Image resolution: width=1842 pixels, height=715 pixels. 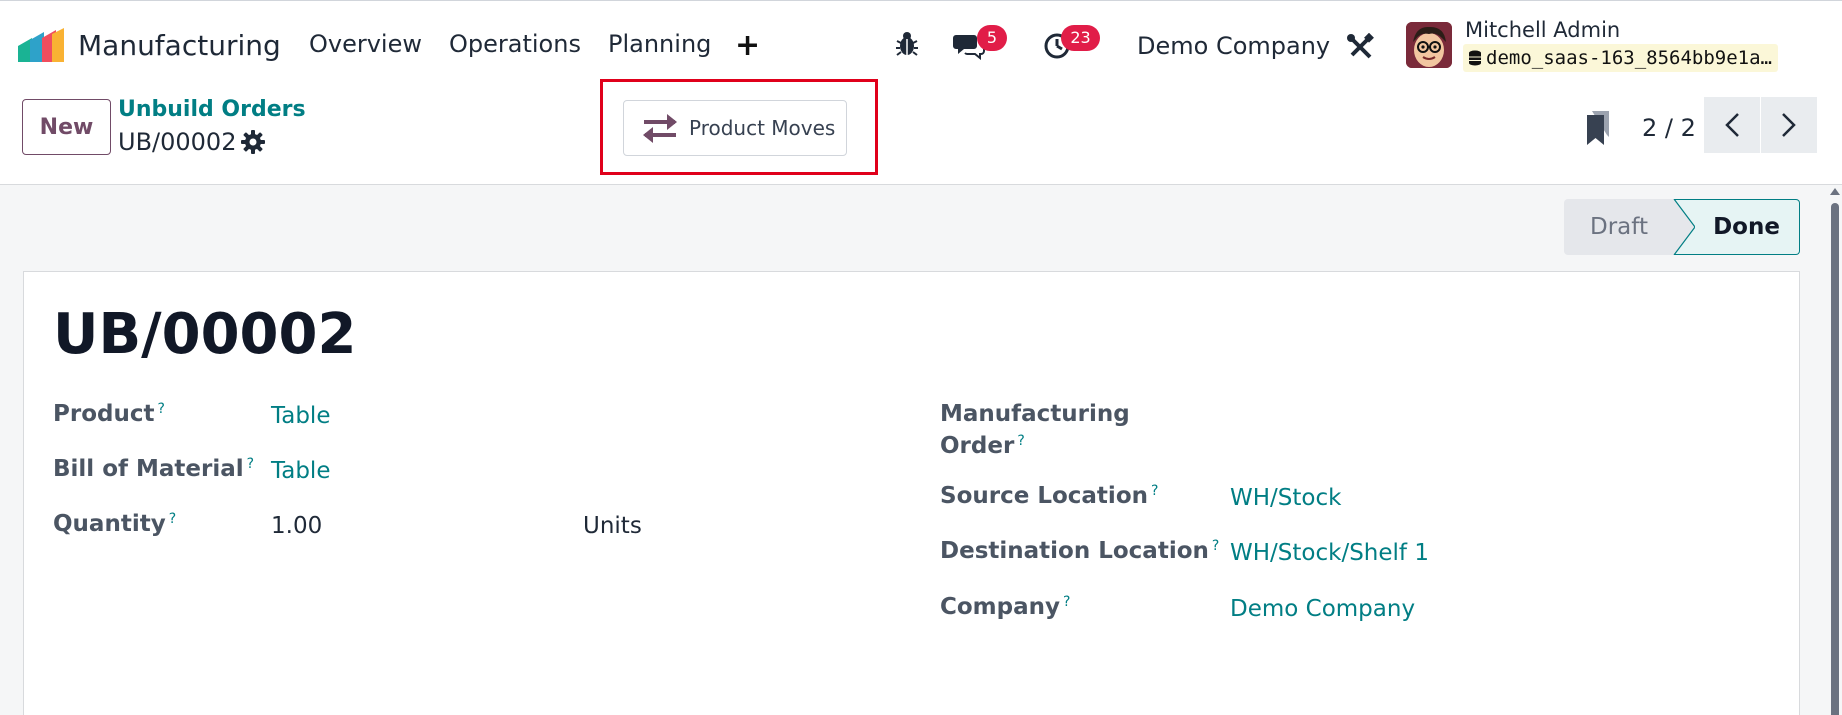 I want to click on pager-value: 2 / 2, so click(x=1669, y=128).